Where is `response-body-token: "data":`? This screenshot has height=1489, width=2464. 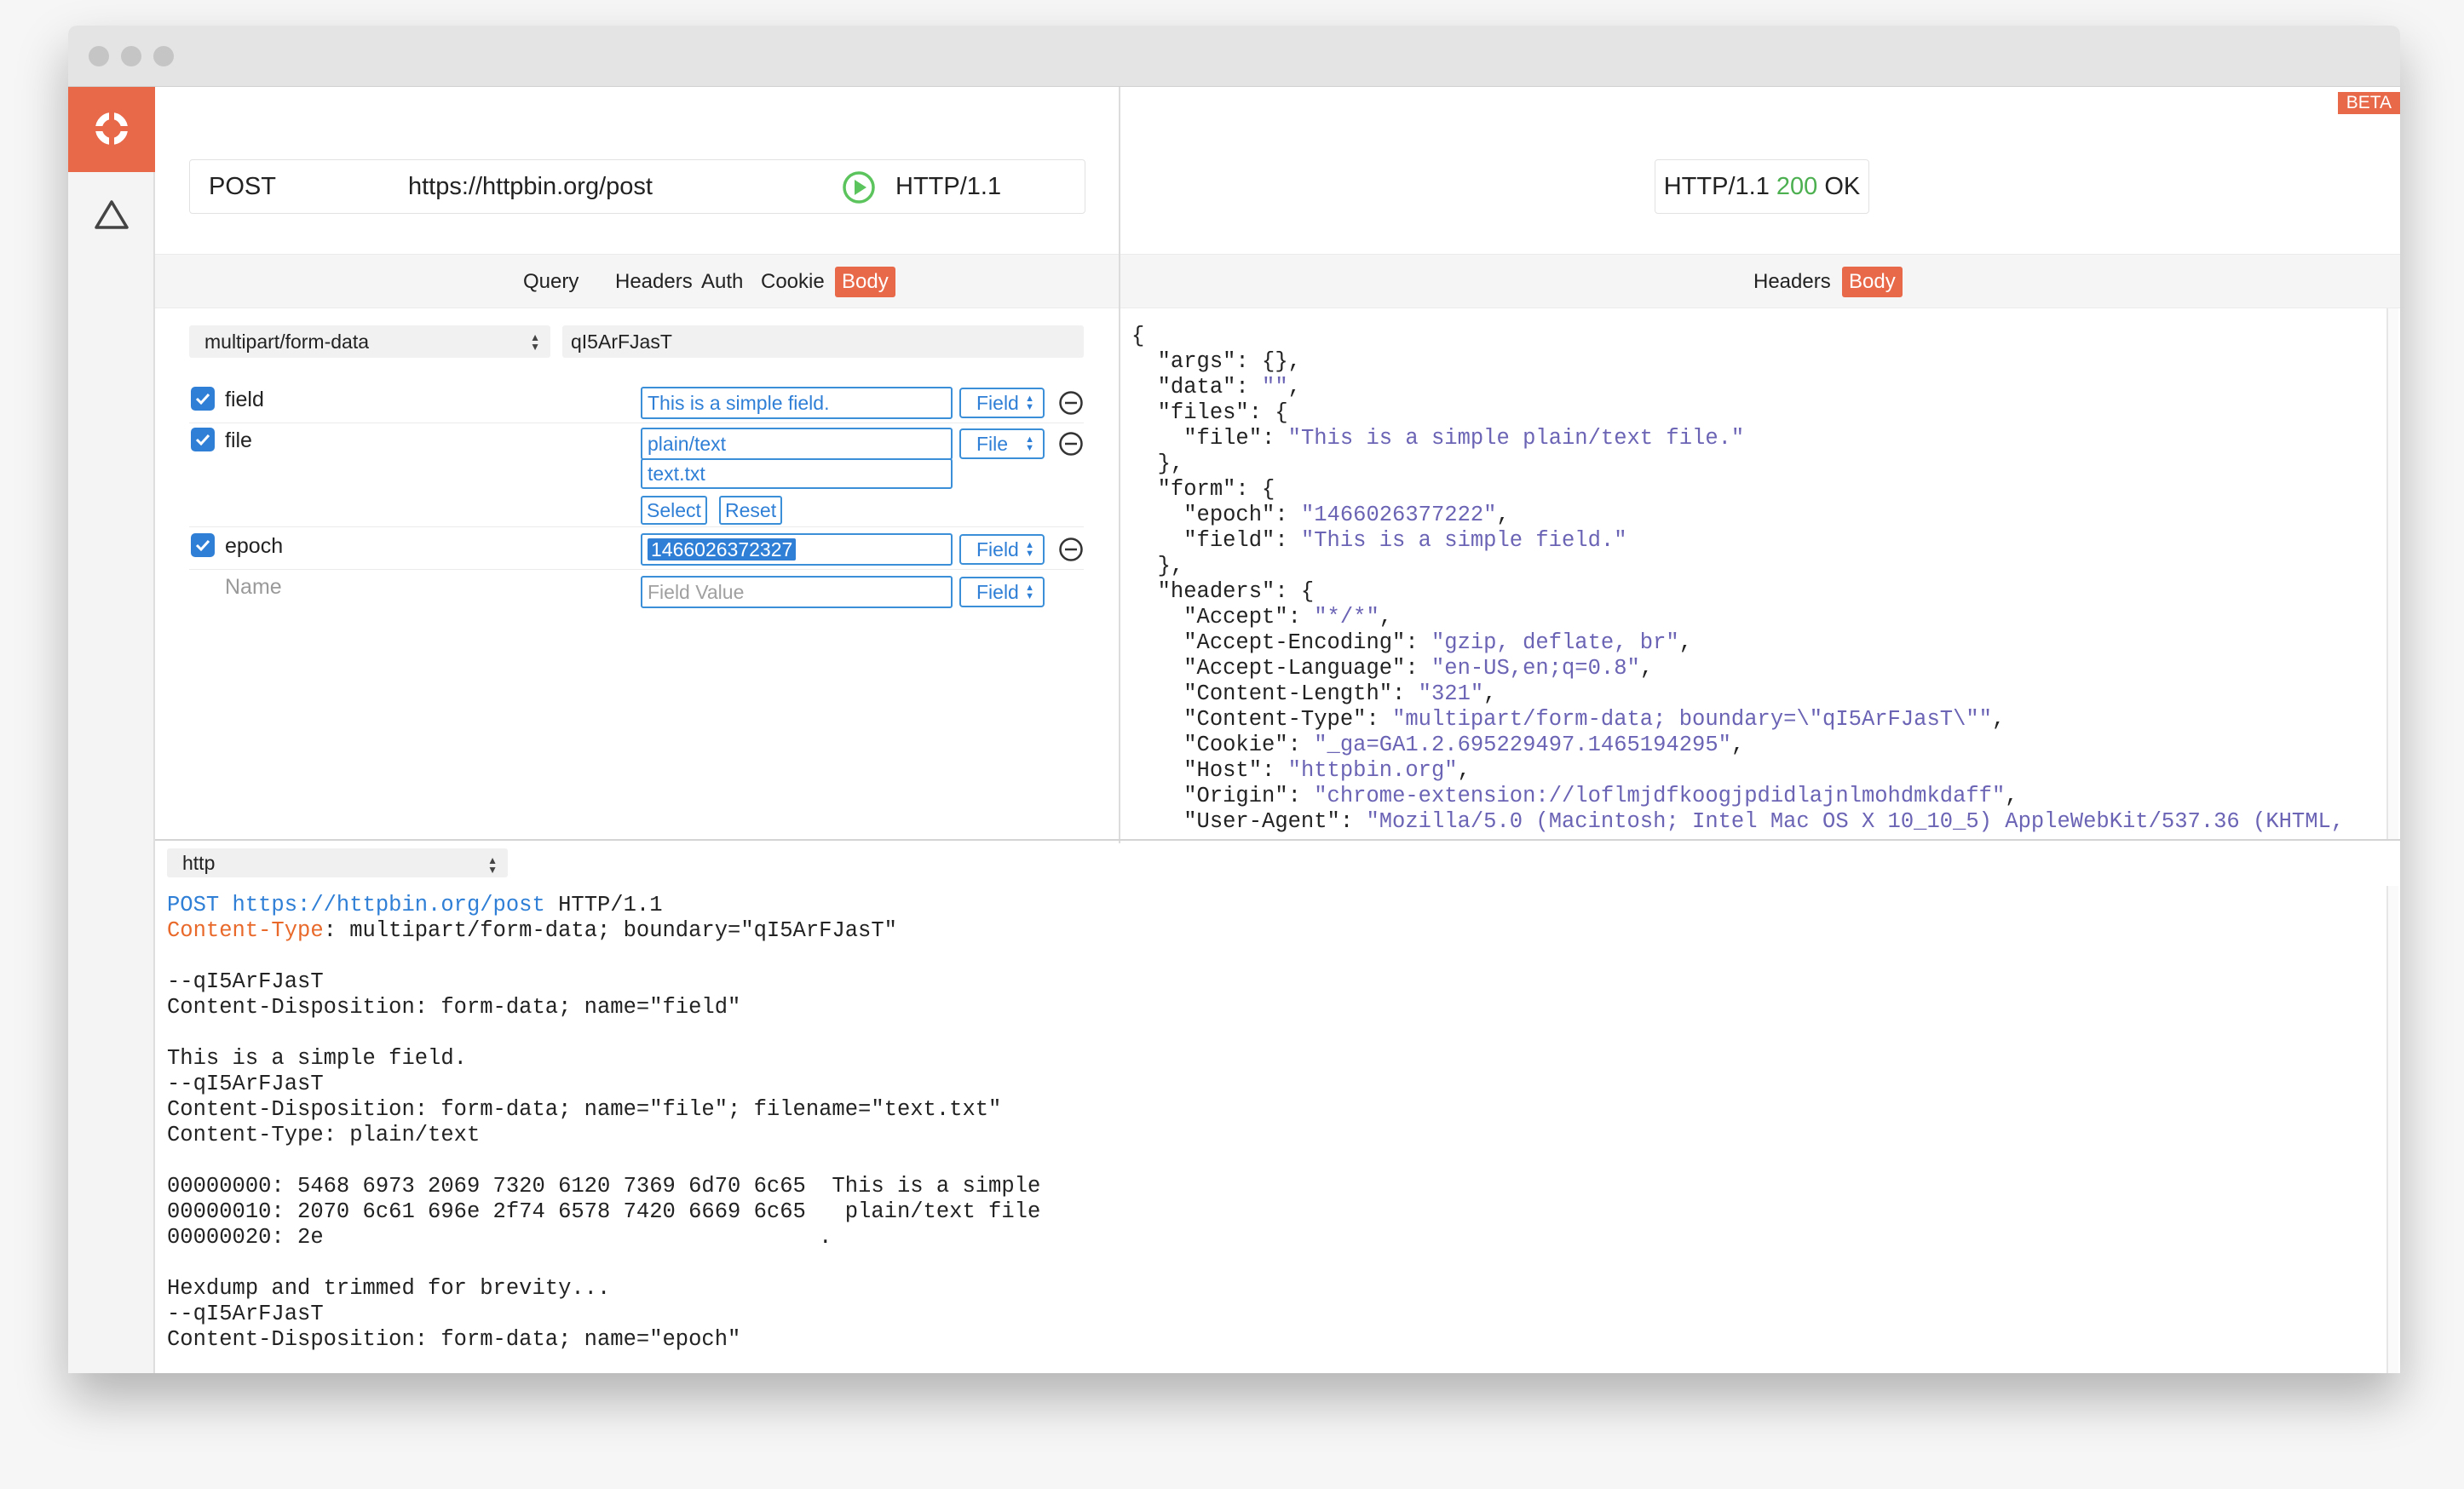 response-body-token: "data": is located at coordinates (1197, 387).